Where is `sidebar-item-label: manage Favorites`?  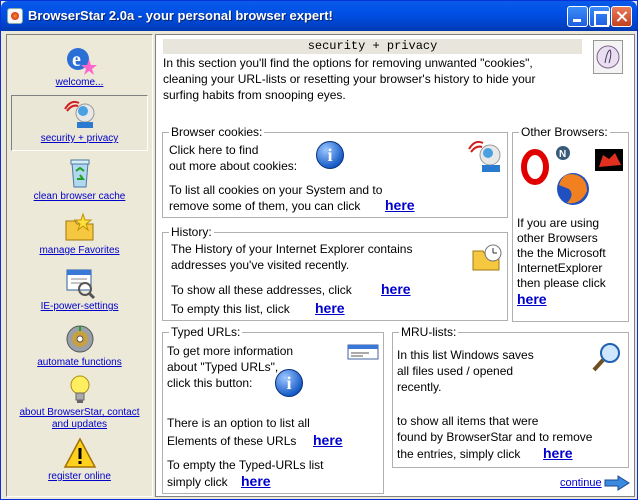 sidebar-item-label: manage Favorites is located at coordinates (79, 250).